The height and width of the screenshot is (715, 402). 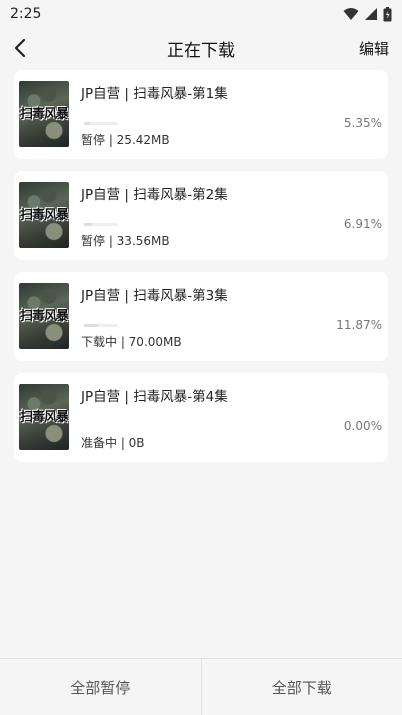 I want to click on edit-button: 编辑, so click(x=374, y=48).